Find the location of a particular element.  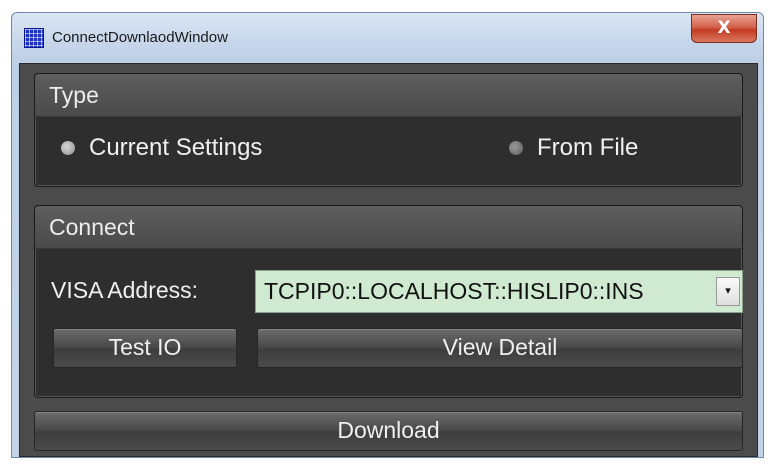

visa-address-label: VISA Address: is located at coordinates (125, 290).